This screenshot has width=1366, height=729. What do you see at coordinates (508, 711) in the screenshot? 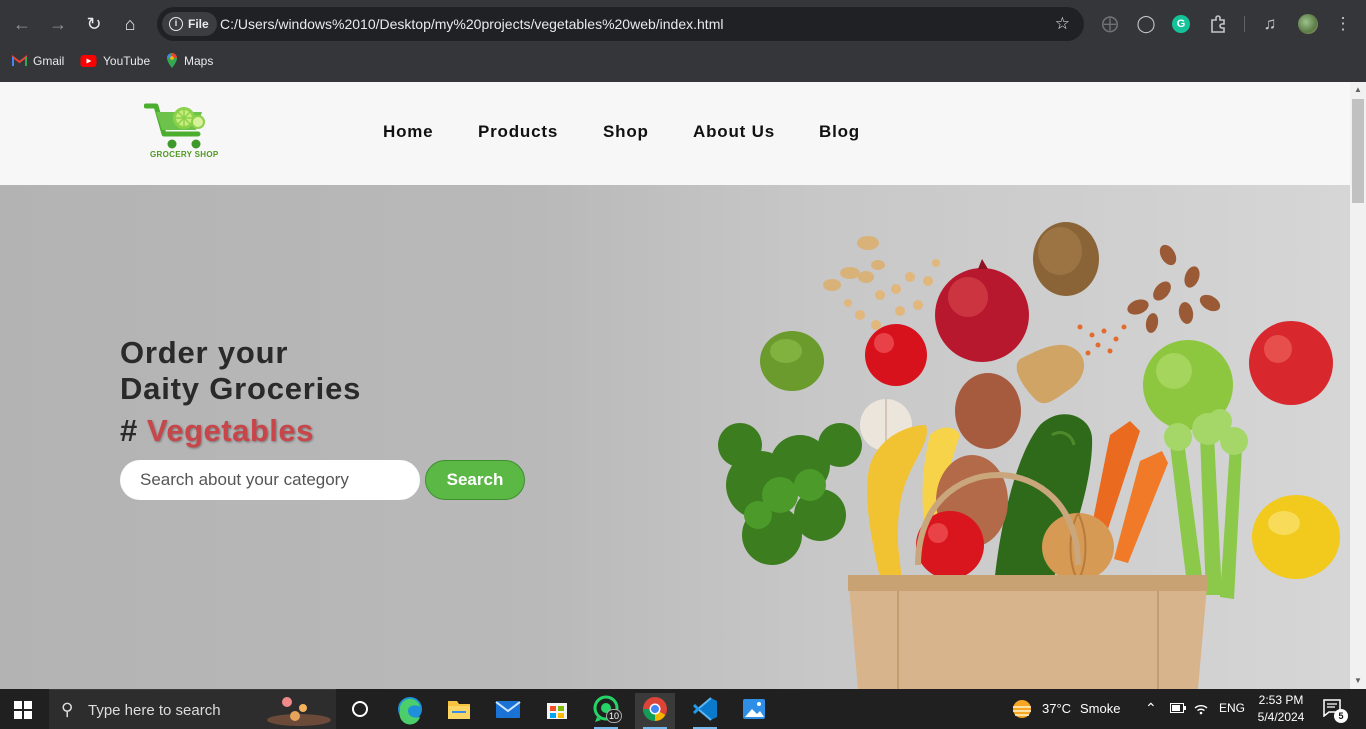
I see `mail-icon` at bounding box center [508, 711].